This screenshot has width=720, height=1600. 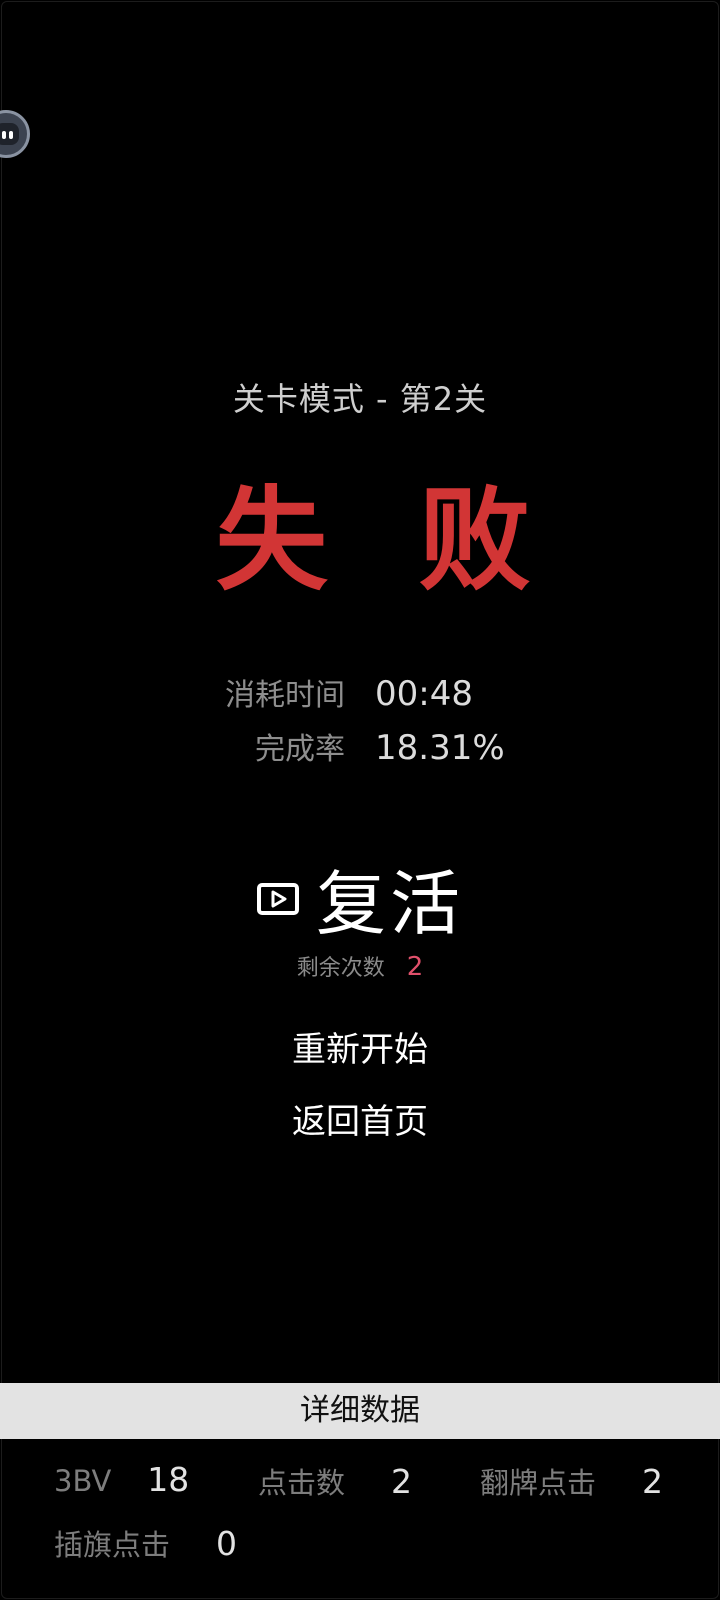 I want to click on revive-remaining: 剩余次数 2, so click(x=360, y=966).